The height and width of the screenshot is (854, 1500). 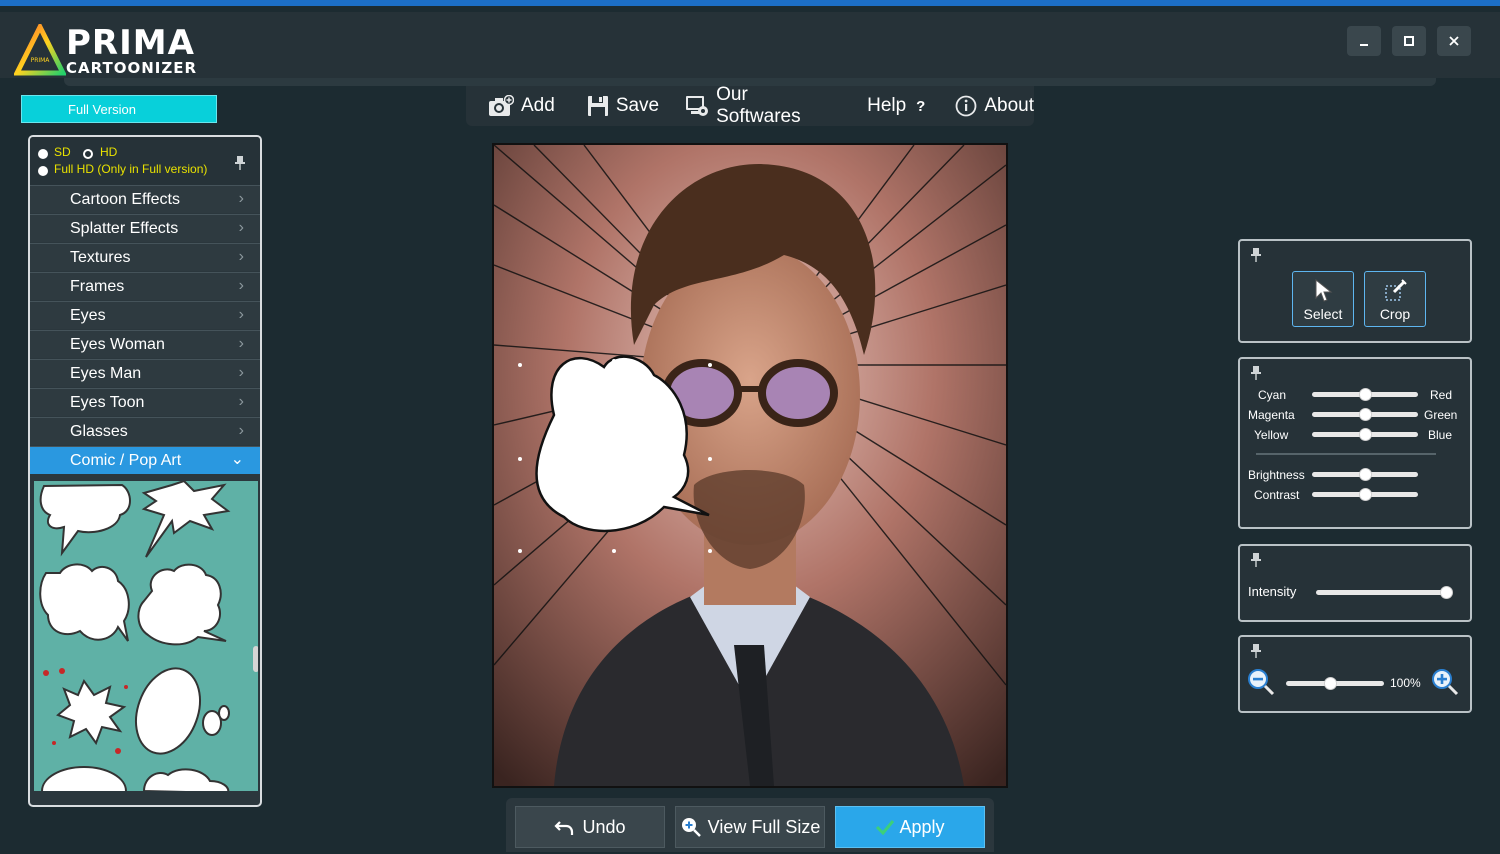 I want to click on yellow-blue-slider-thumb, so click(x=1365, y=434).